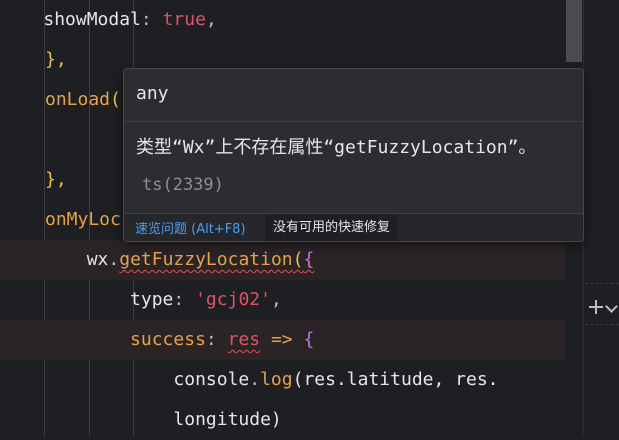  What do you see at coordinates (183, 185) in the screenshot?
I see `error-code: ts(2339)` at bounding box center [183, 185].